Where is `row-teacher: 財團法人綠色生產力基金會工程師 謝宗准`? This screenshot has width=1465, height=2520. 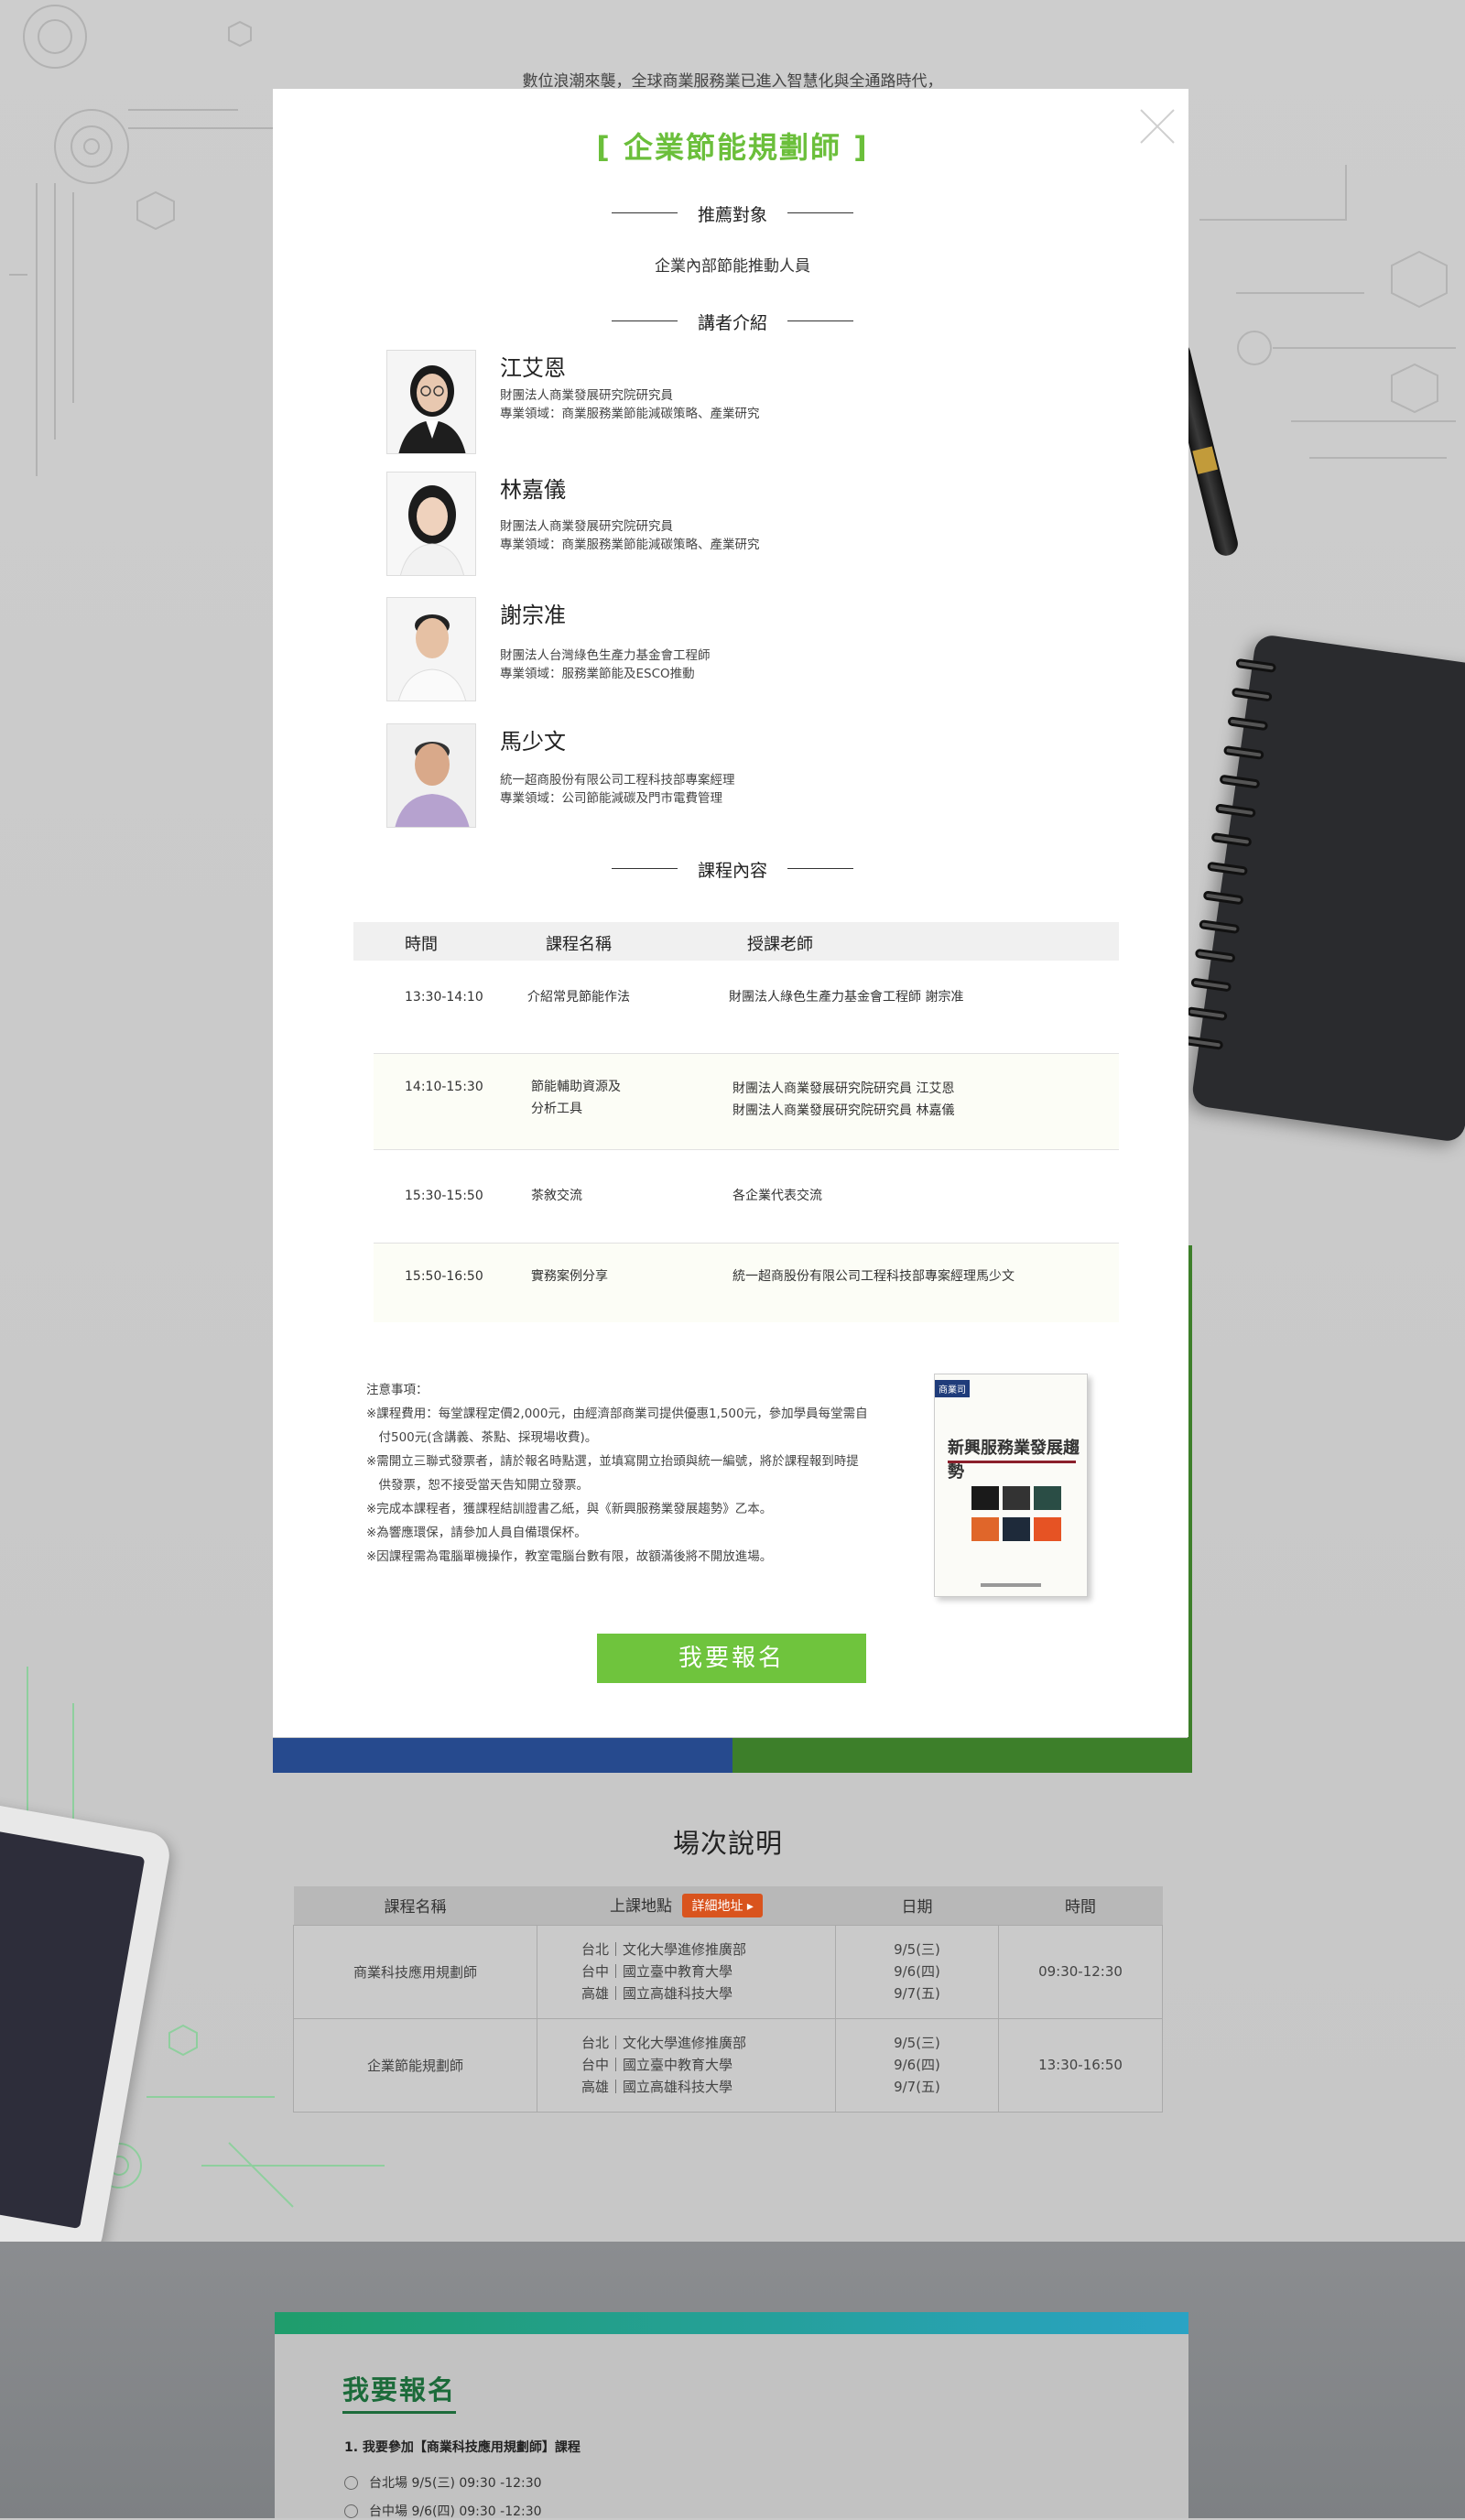
row-teacher: 財團法人綠色生產力基金會工程師 謝宗准 is located at coordinates (847, 997).